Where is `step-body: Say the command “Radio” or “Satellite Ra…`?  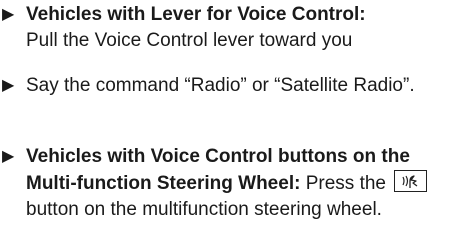 step-body: Say the command “Radio” or “Satellite Ra… is located at coordinates (220, 85).